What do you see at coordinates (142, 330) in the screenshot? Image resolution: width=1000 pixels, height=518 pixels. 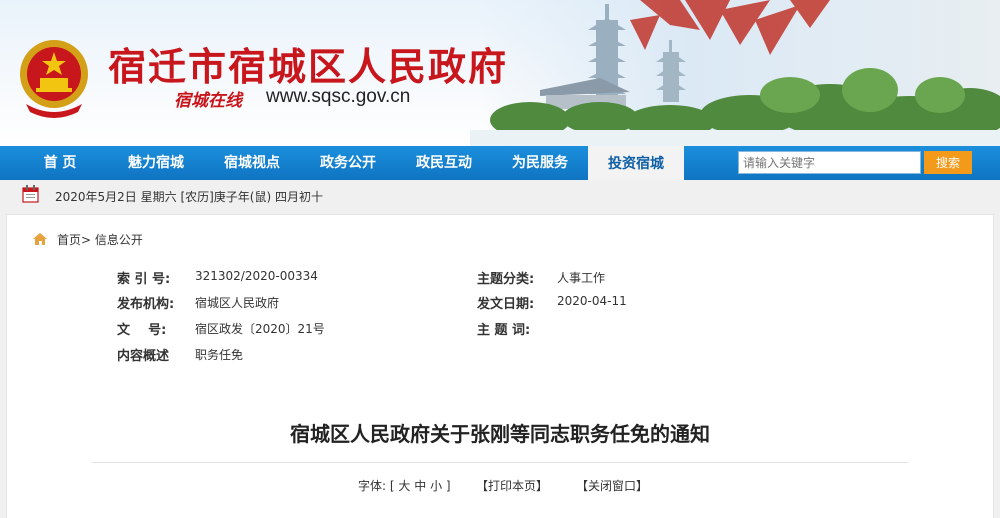 I see `doc-no-label: 文 号:` at bounding box center [142, 330].